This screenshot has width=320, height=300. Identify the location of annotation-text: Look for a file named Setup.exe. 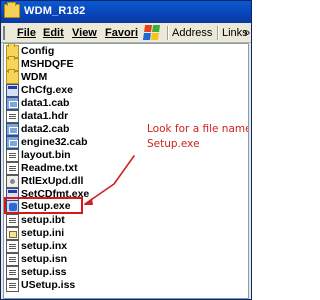
(198, 137).